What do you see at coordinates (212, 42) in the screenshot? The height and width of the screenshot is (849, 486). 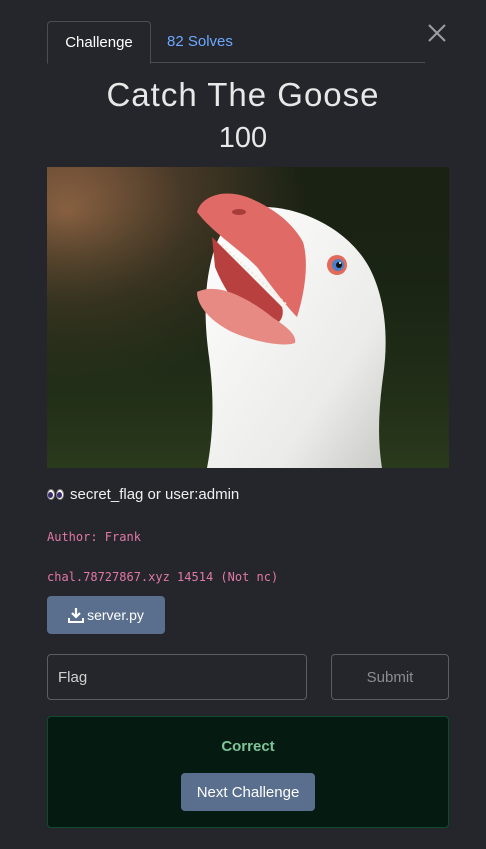 I see `tab-solves: 82 Solves` at bounding box center [212, 42].